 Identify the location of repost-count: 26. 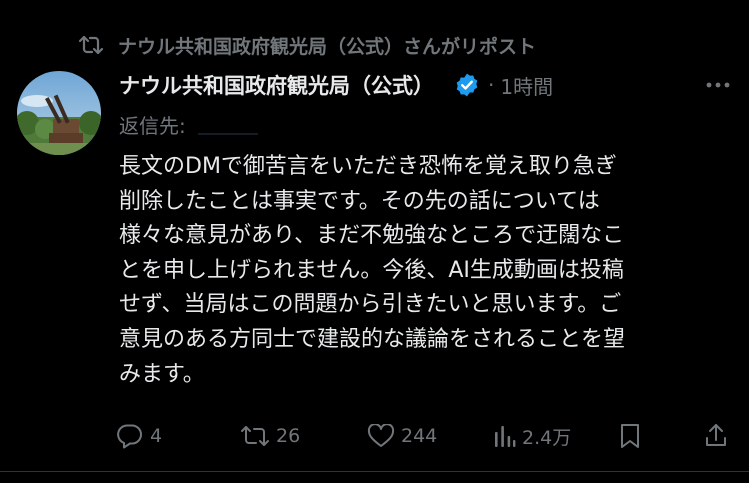
(288, 436).